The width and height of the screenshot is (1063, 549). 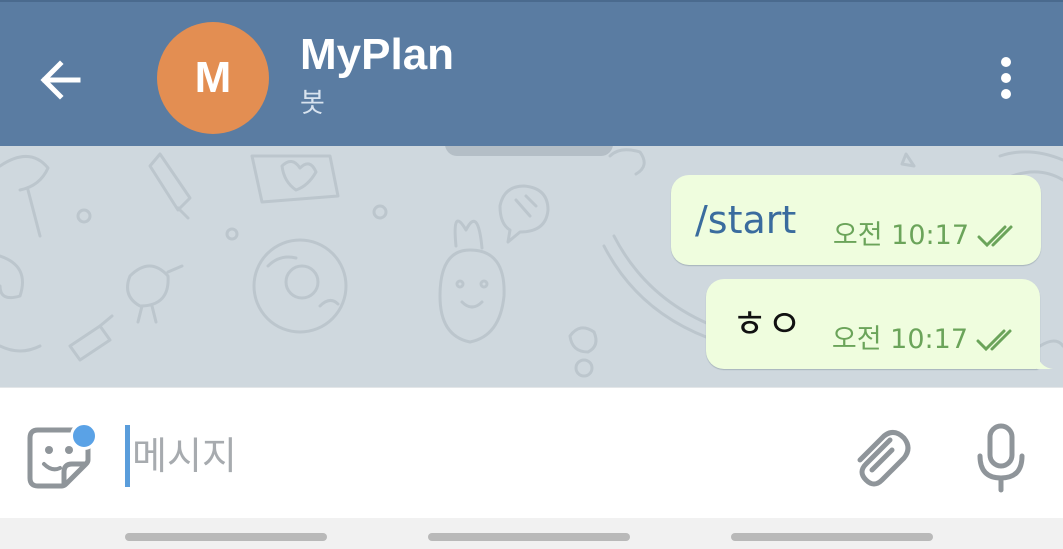 I want to click on message-text: /start, so click(x=746, y=220).